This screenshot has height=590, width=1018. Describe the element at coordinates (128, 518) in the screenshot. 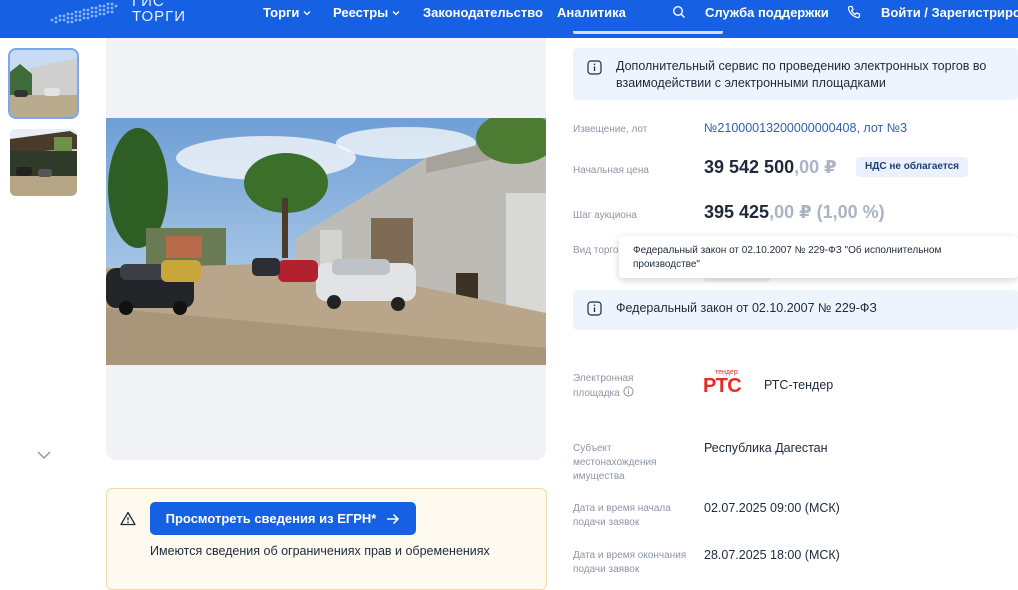

I see `warning-icon` at that location.